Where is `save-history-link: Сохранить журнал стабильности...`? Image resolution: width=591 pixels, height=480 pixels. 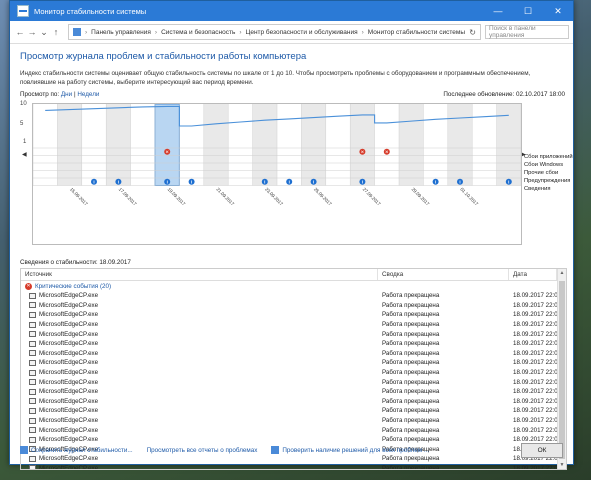 save-history-link: Сохранить журнал стабильности... is located at coordinates (76, 450).